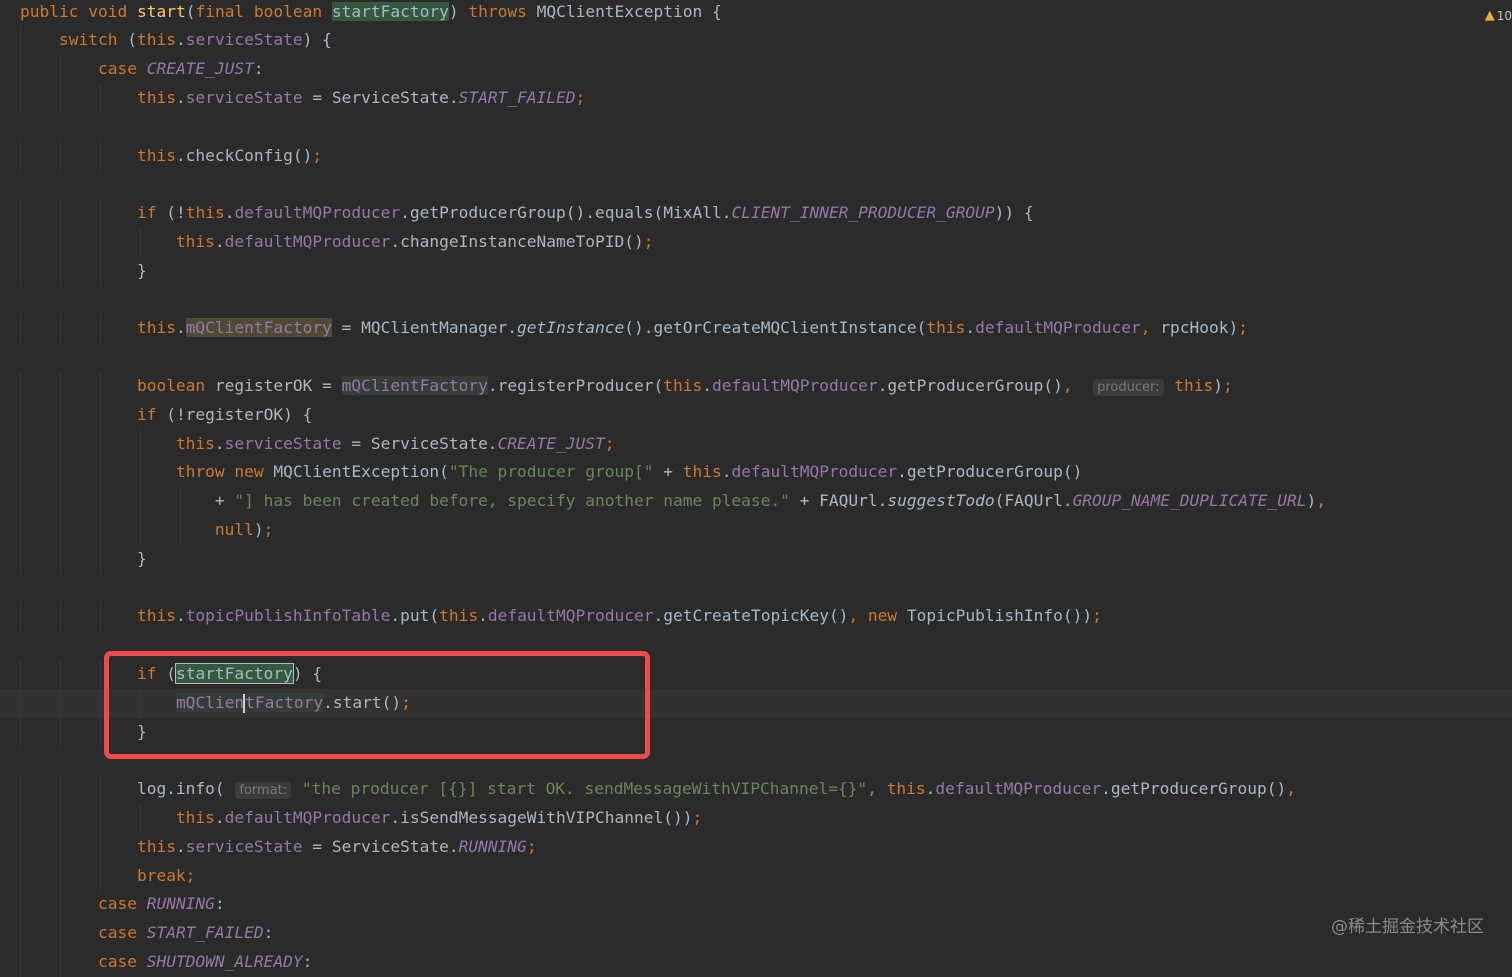 The height and width of the screenshot is (977, 1512). I want to click on code-token: GROUP_NAME_DUPLICATE_URL, so click(1189, 501).